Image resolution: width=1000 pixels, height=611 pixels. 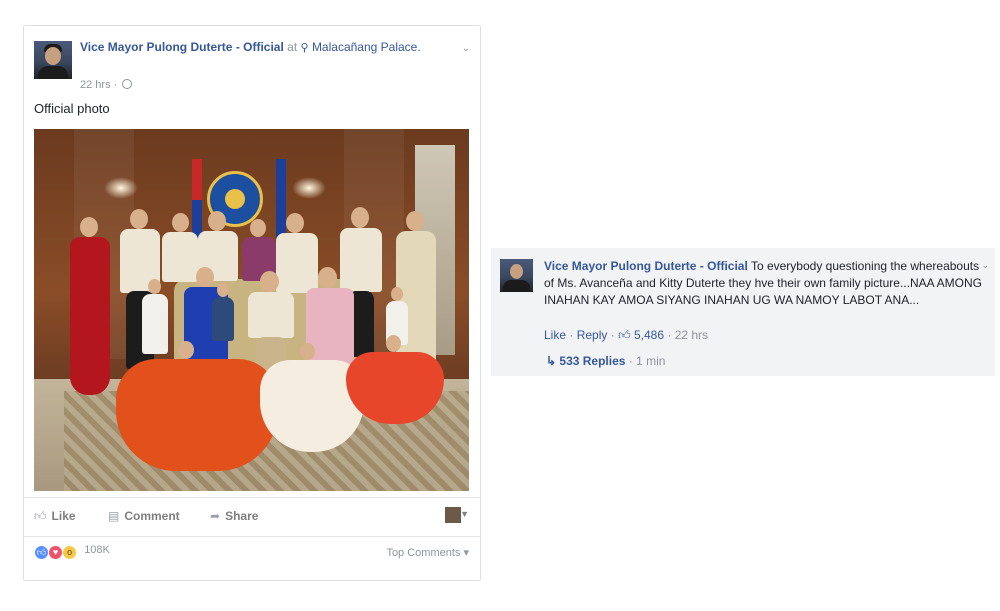 I want to click on post-actions: 👍︎ Like ▤ Comment ➦ Share ▼, so click(x=251, y=518).